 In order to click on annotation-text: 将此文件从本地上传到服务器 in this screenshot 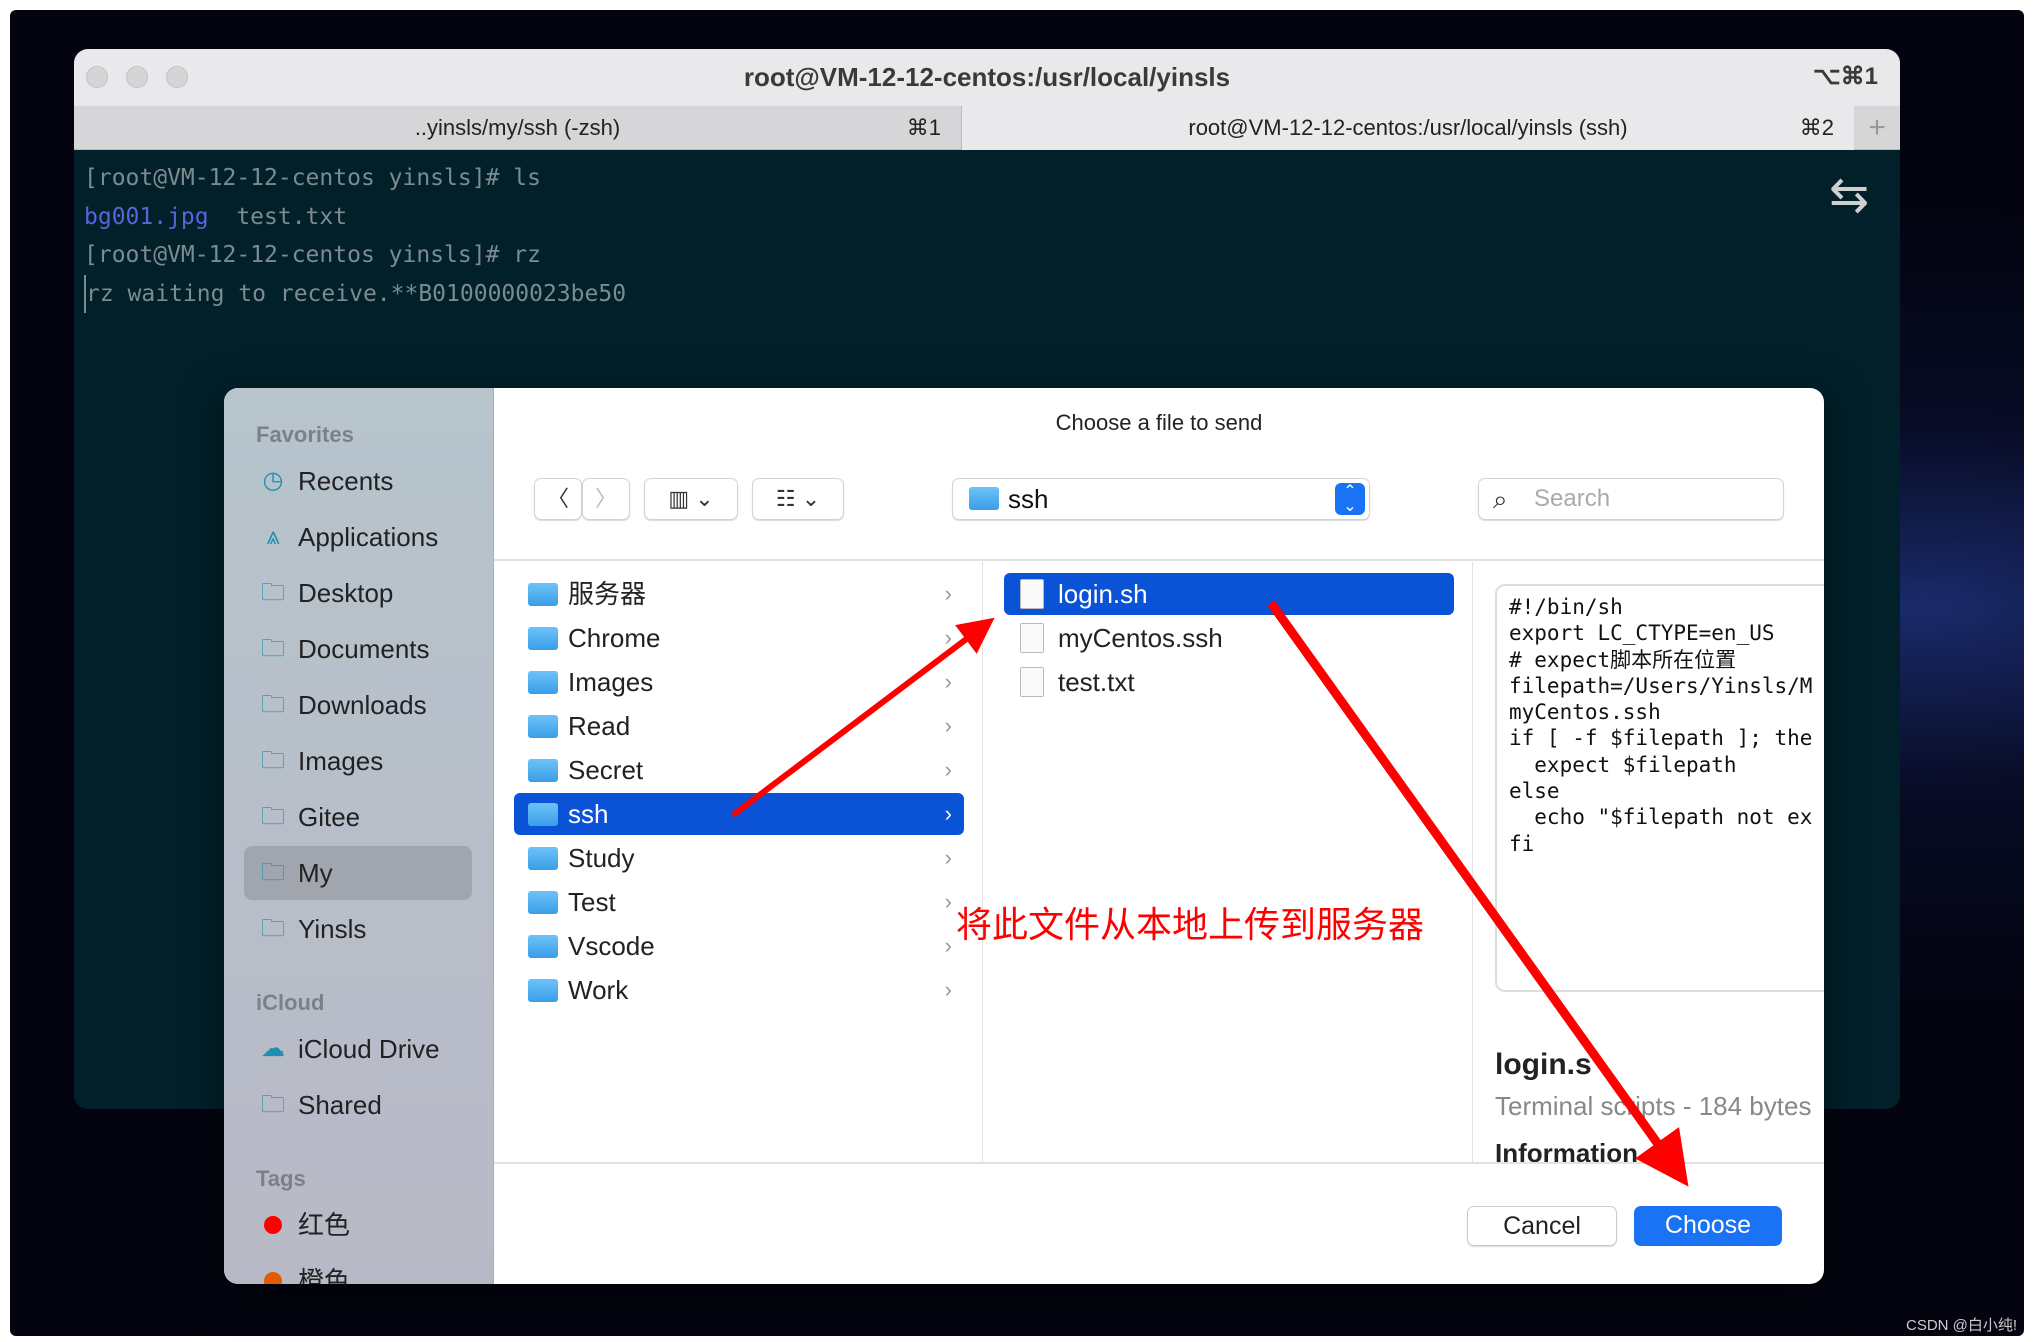, I will do `click(1190, 924)`.